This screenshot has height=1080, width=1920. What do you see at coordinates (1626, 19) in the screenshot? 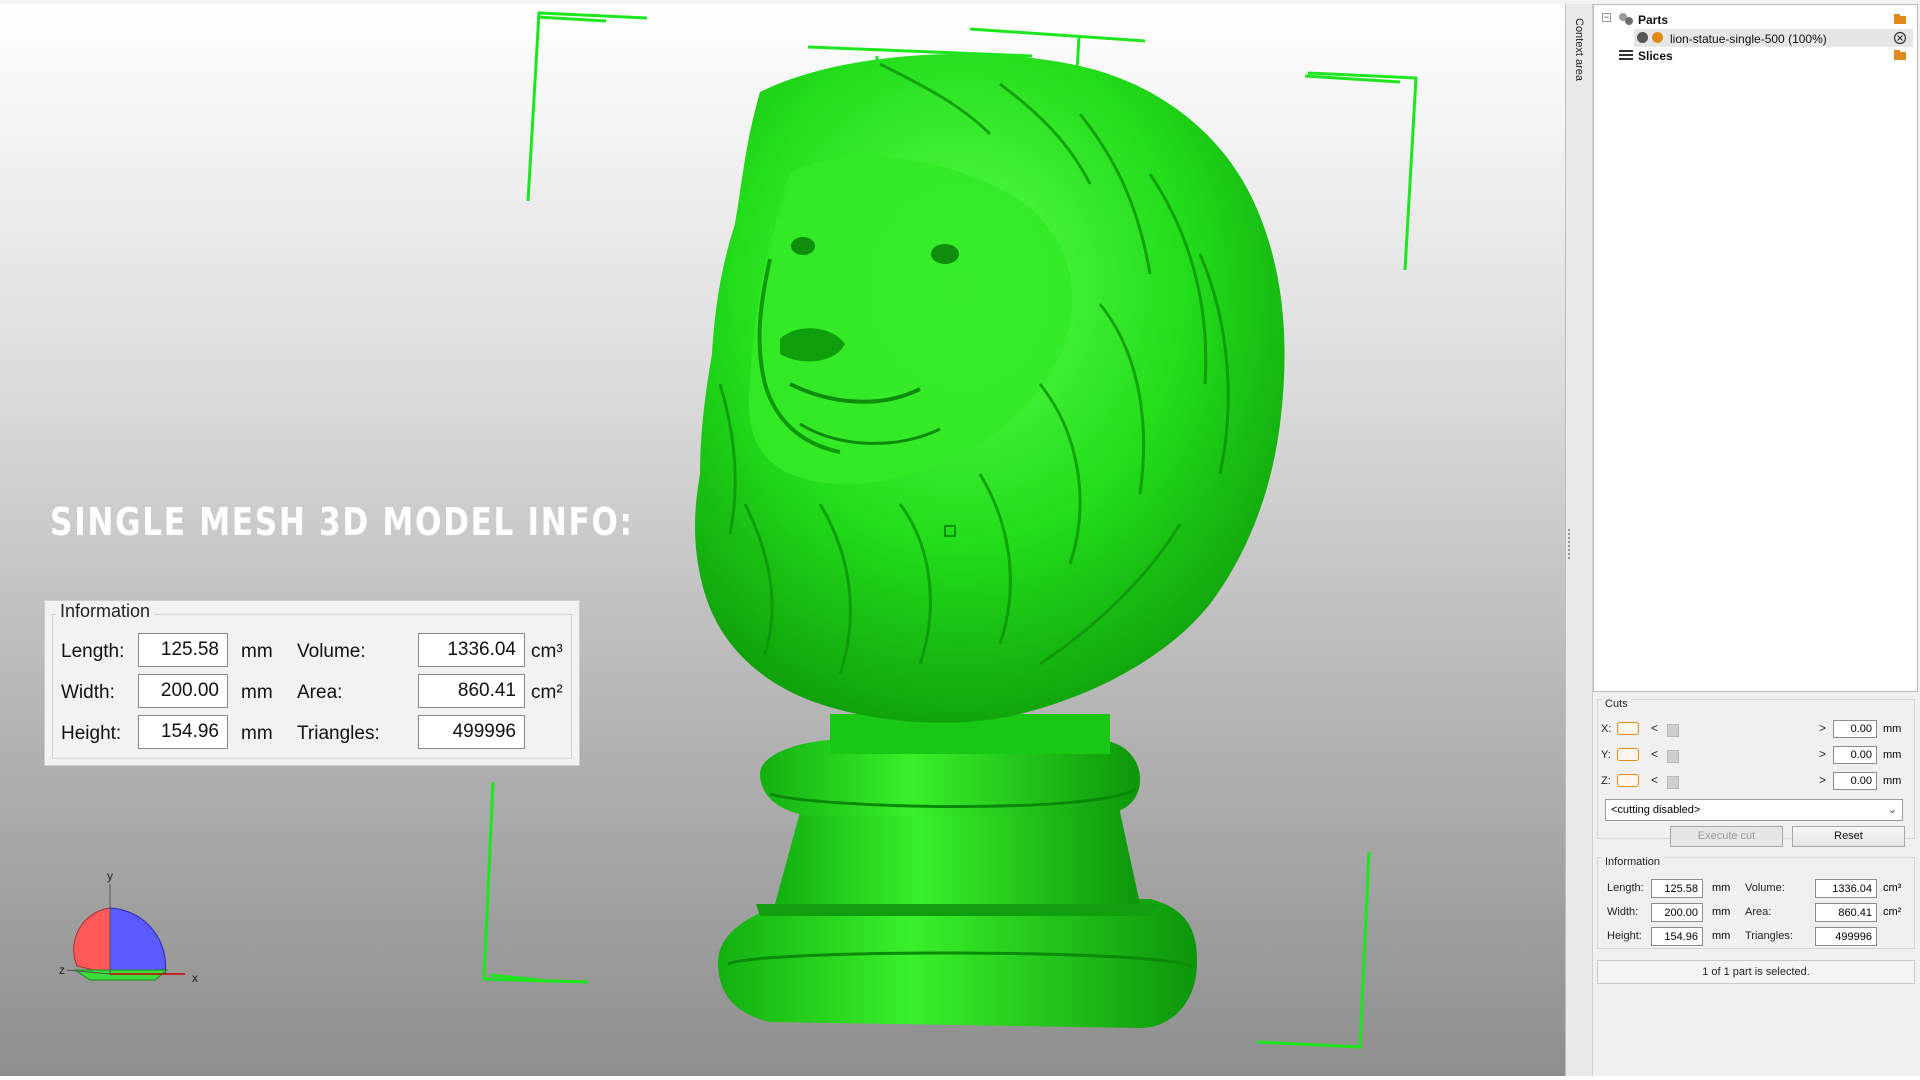
I see `parts-folder-icon` at bounding box center [1626, 19].